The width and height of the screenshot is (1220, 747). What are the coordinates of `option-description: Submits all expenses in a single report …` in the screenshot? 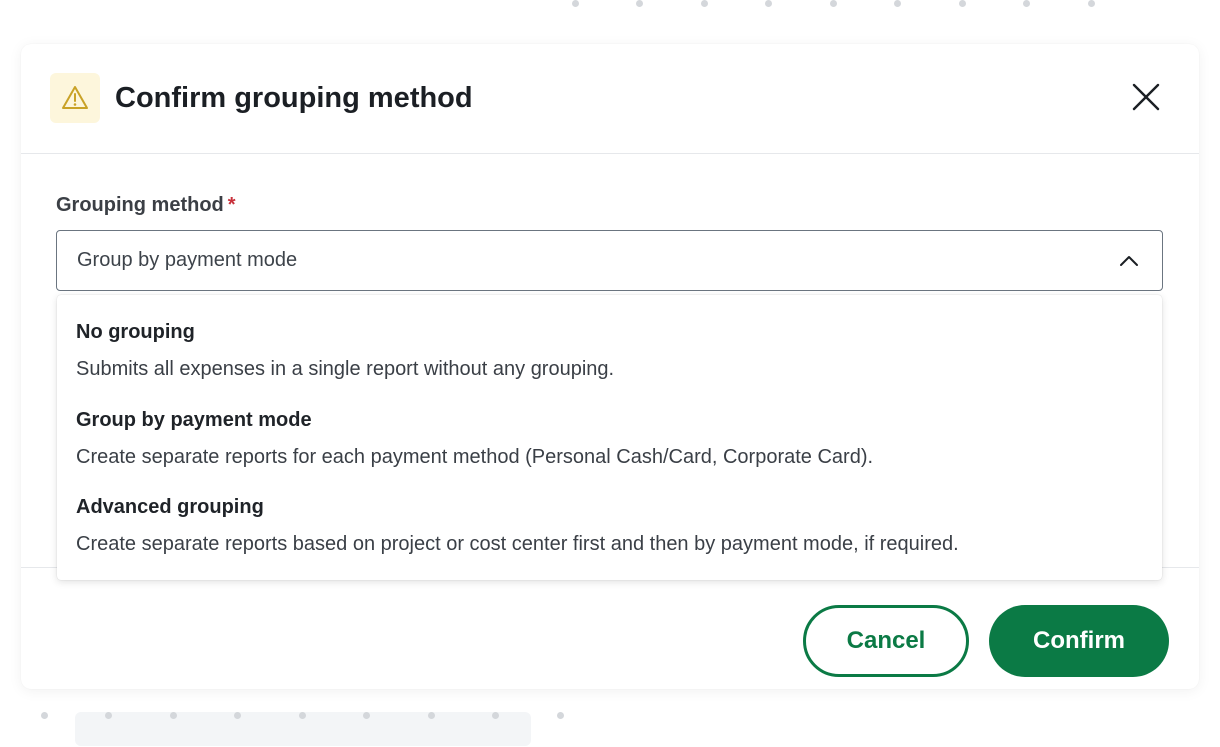 It's located at (345, 369).